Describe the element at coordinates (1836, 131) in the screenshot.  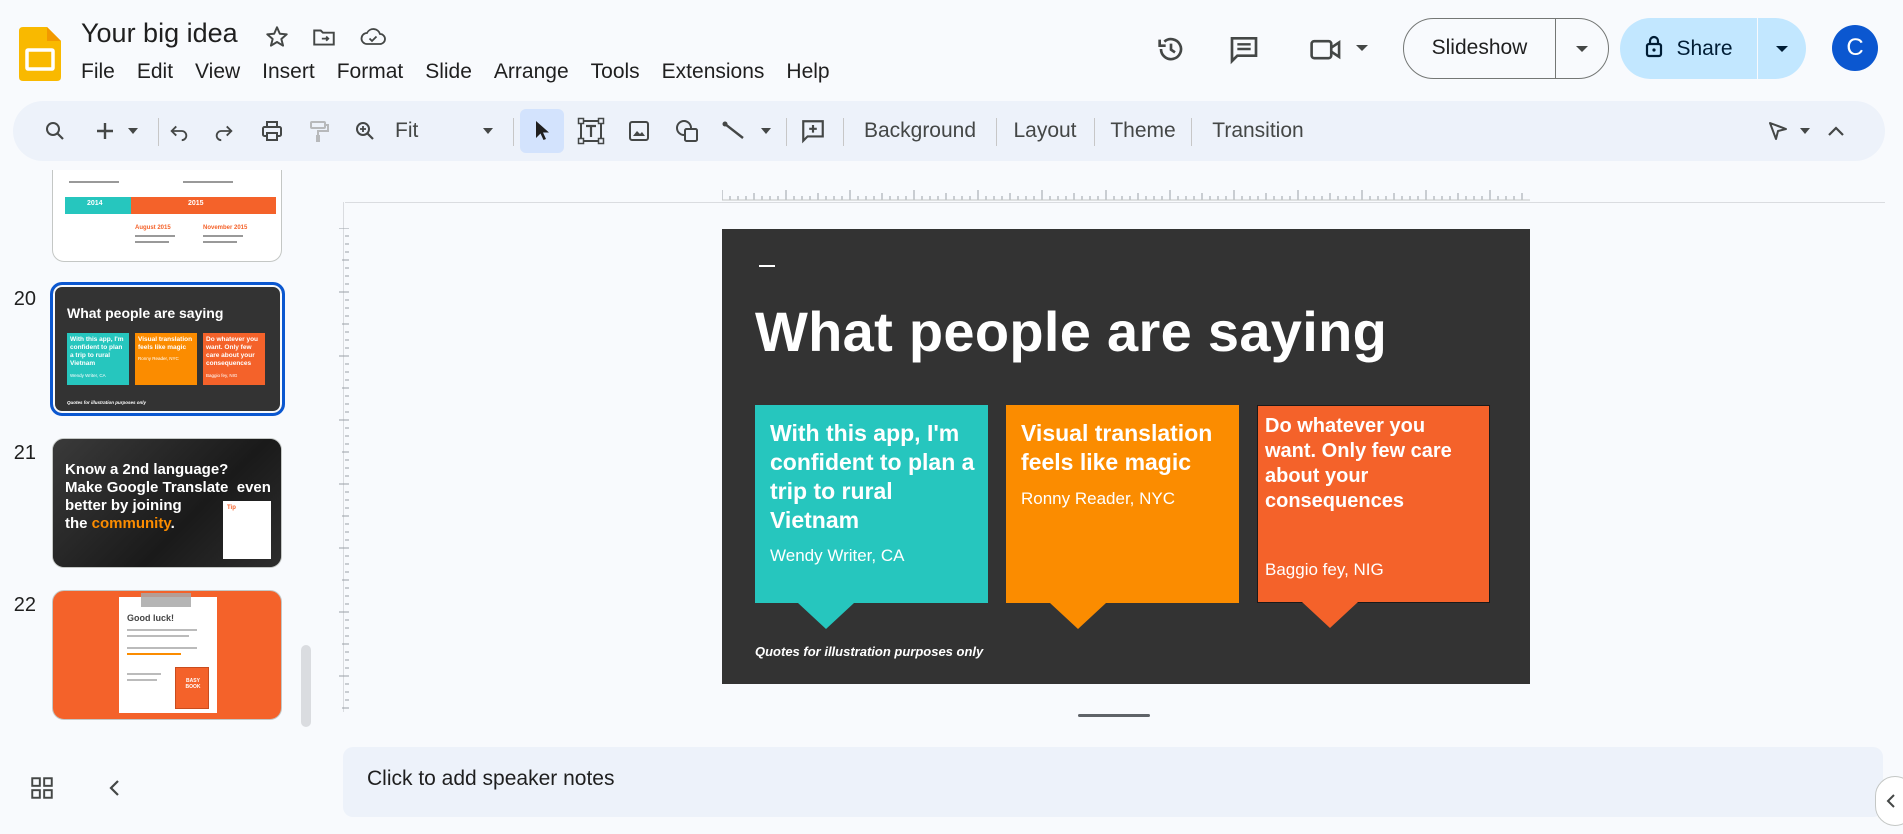
I see `collapse-menus-icon` at that location.